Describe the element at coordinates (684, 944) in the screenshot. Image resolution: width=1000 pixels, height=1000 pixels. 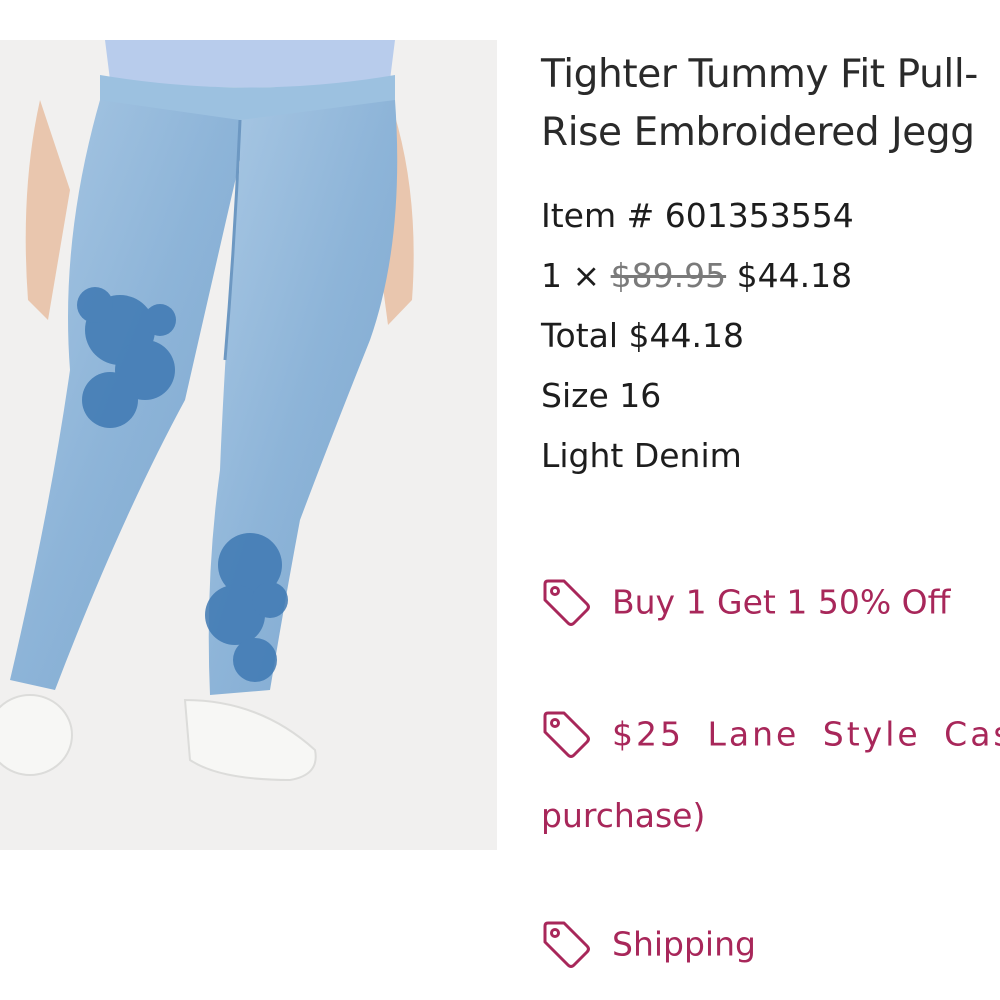
I see `promotion-label: Shipping` at that location.